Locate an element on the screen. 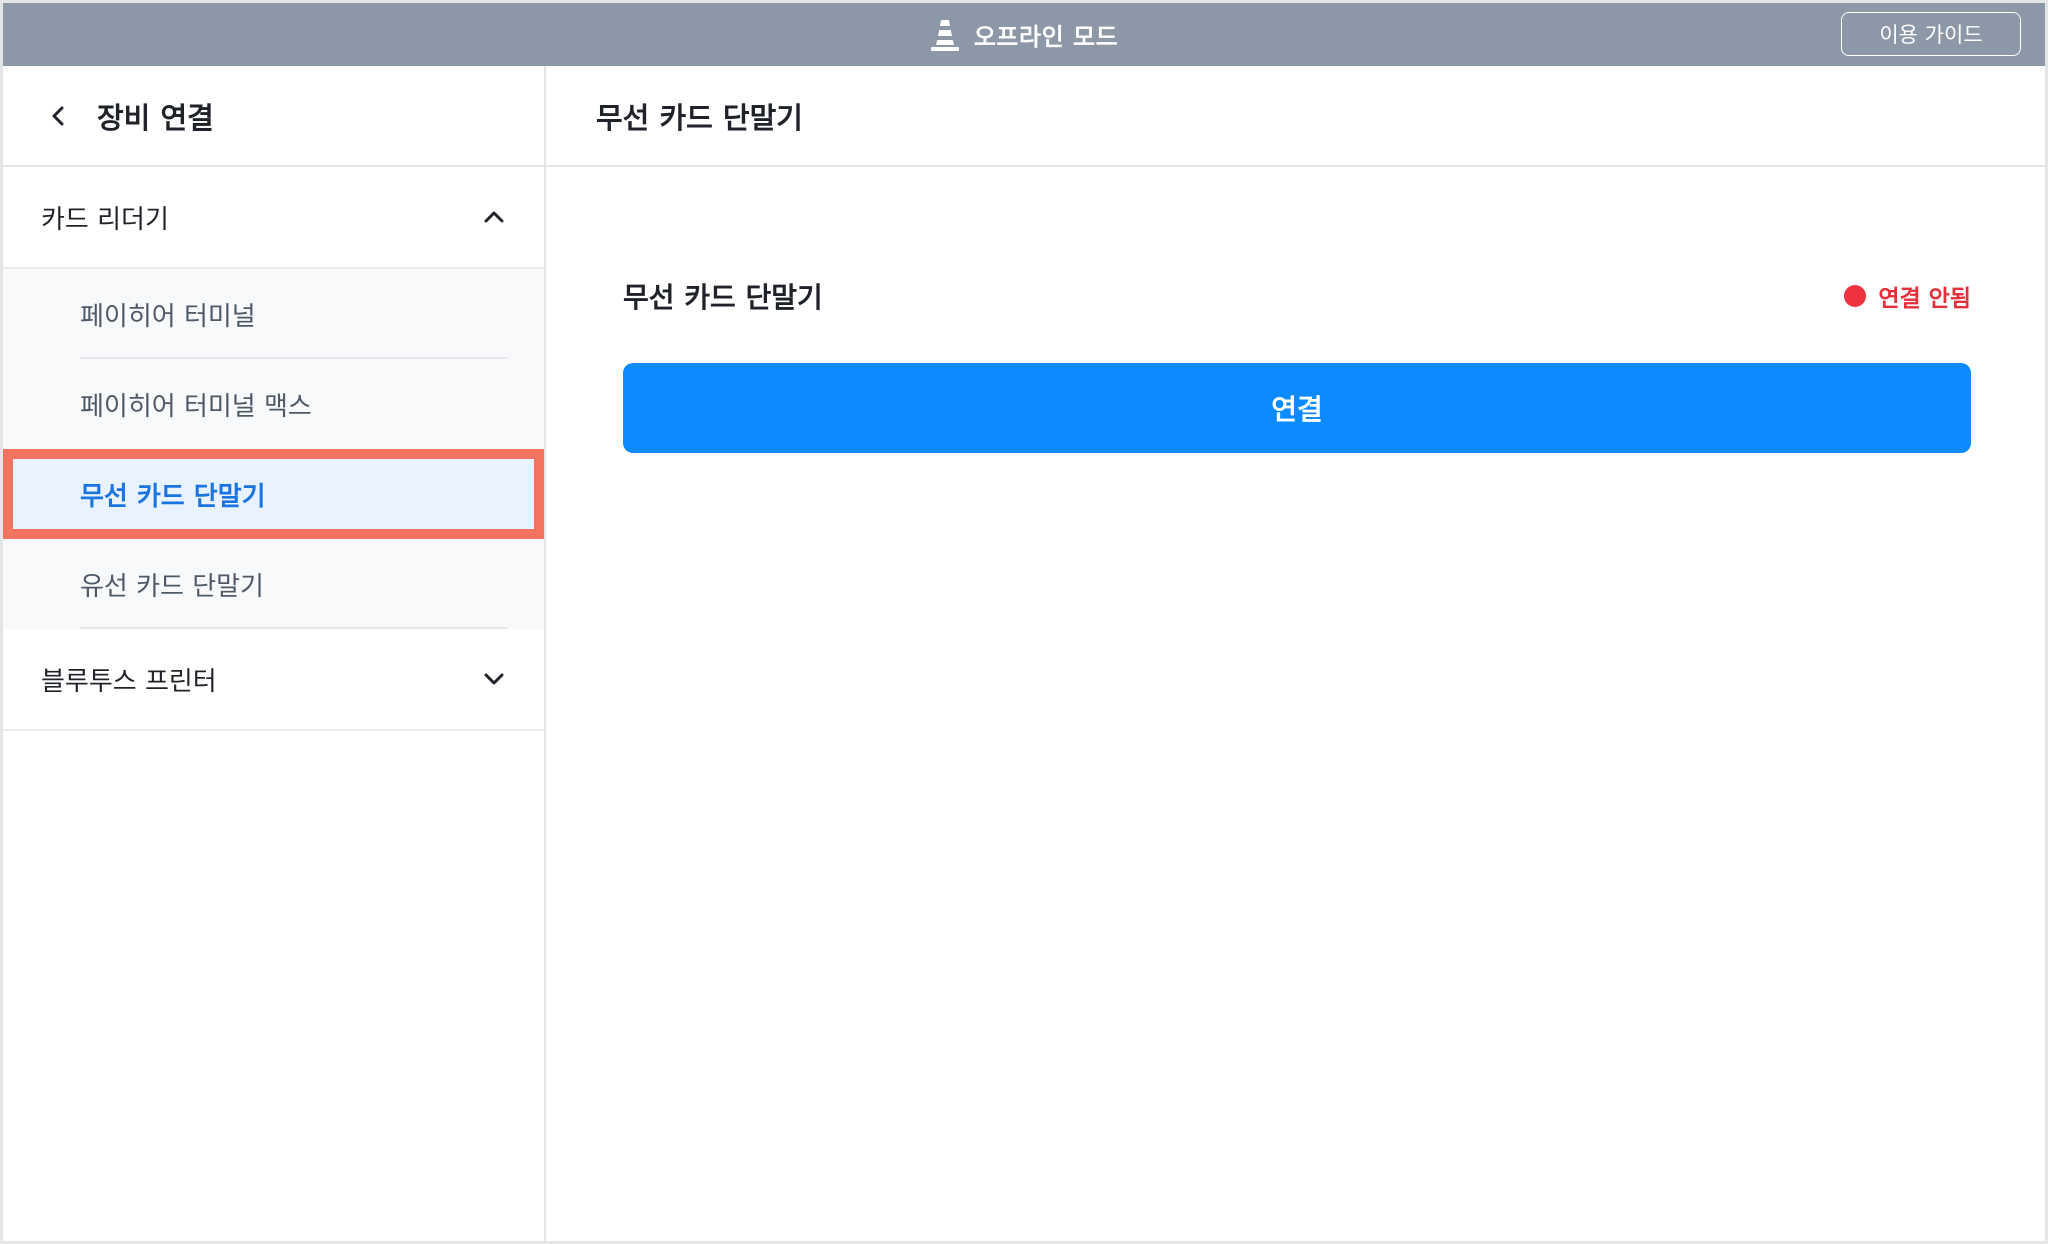 The height and width of the screenshot is (1244, 2048). connect-button: 연결 is located at coordinates (1297, 408).